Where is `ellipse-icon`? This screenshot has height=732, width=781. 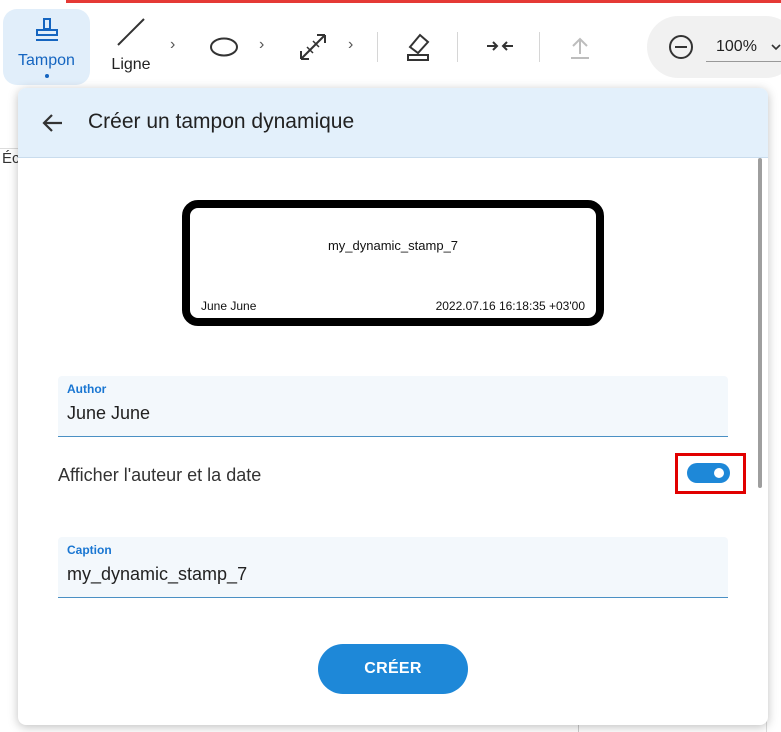 ellipse-icon is located at coordinates (224, 47).